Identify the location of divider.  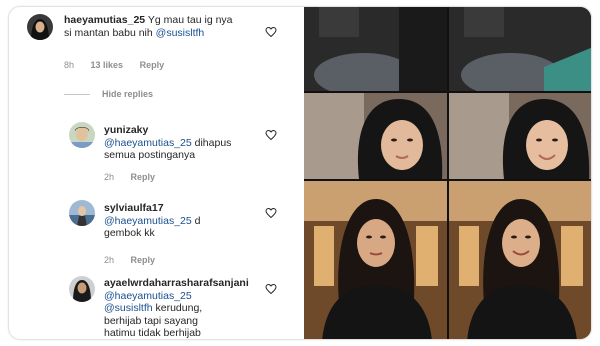
(77, 95).